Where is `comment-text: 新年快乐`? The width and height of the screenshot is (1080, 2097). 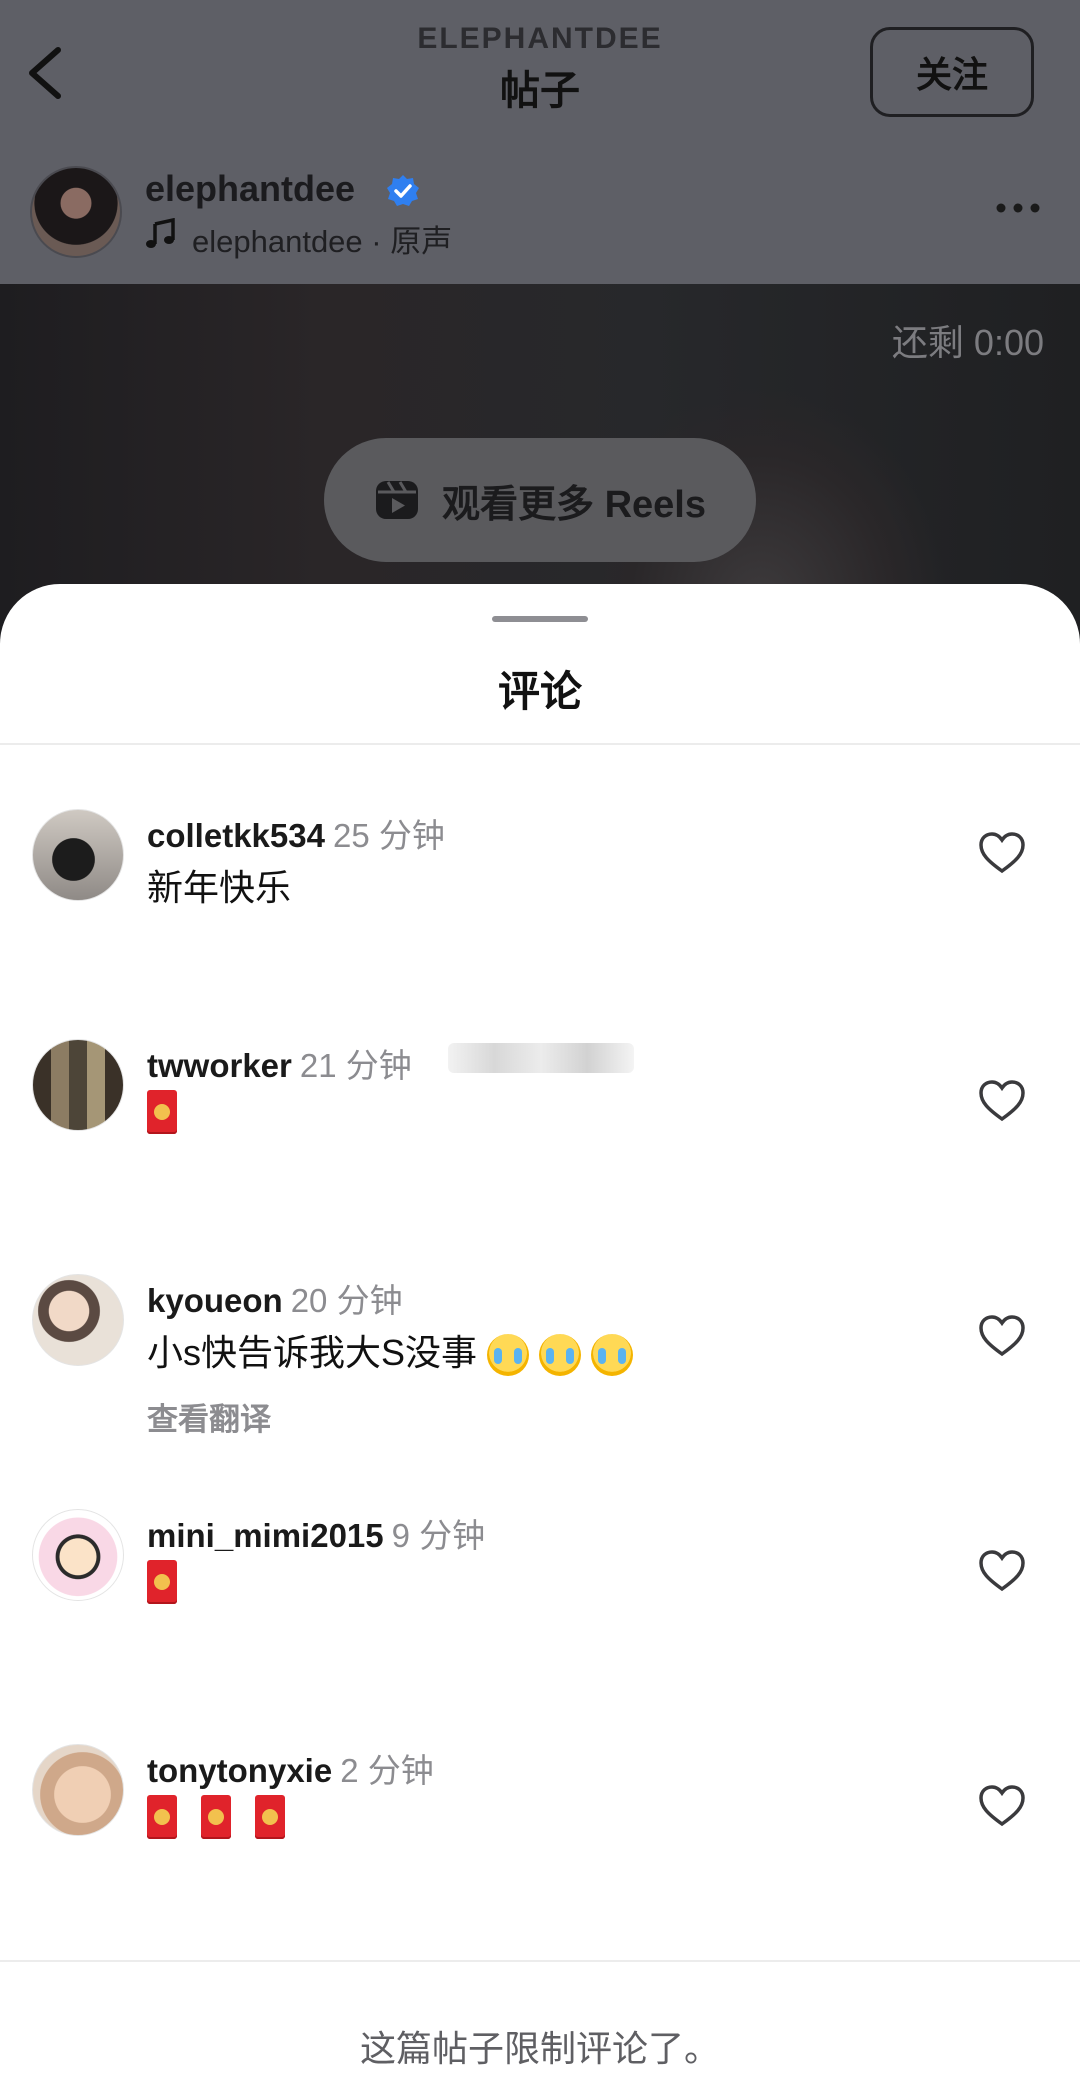 comment-text: 新年快乐 is located at coordinates (219, 887).